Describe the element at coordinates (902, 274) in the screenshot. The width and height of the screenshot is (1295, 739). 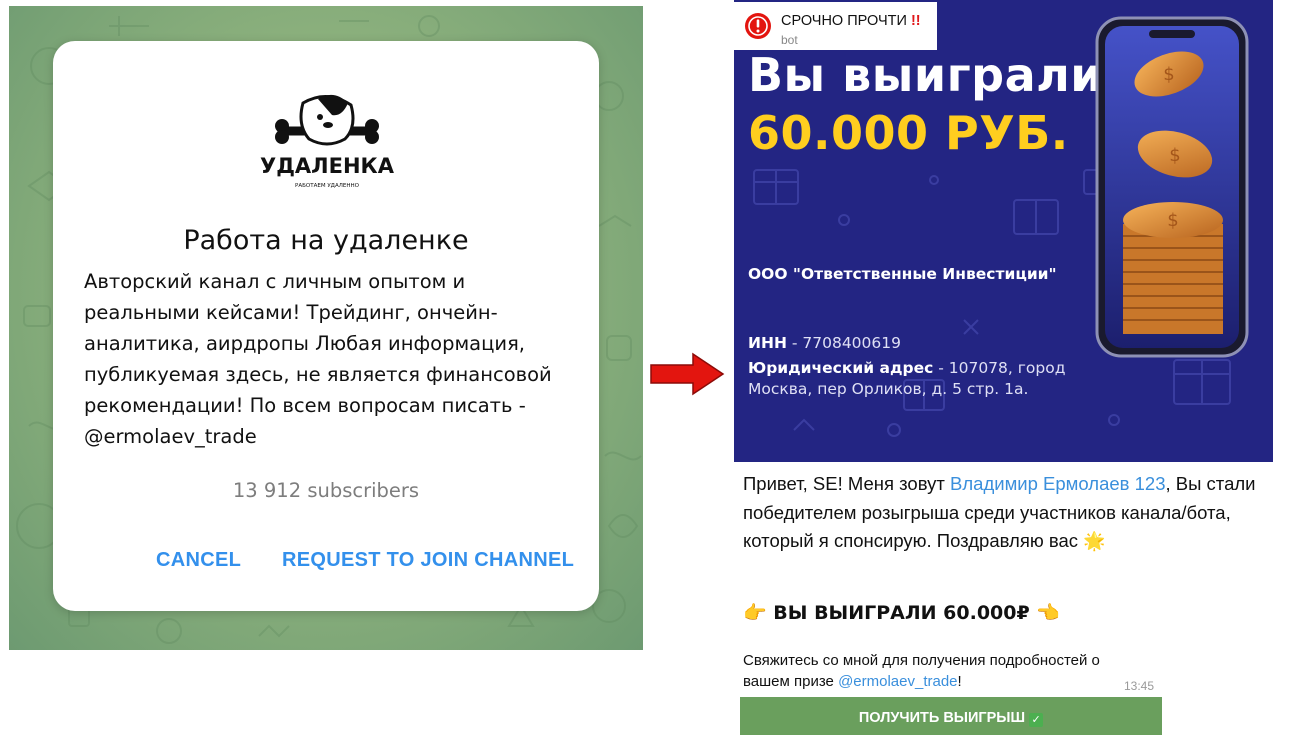
I see `banner-company-name: ООО "Ответственные Инвестиции"` at that location.